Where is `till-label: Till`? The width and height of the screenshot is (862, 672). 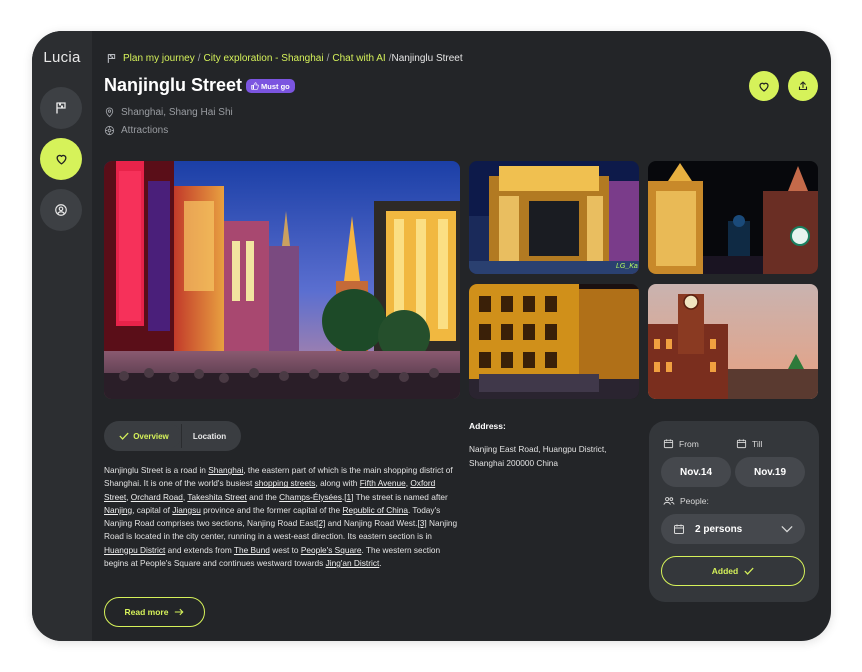
till-label: Till is located at coordinates (757, 443).